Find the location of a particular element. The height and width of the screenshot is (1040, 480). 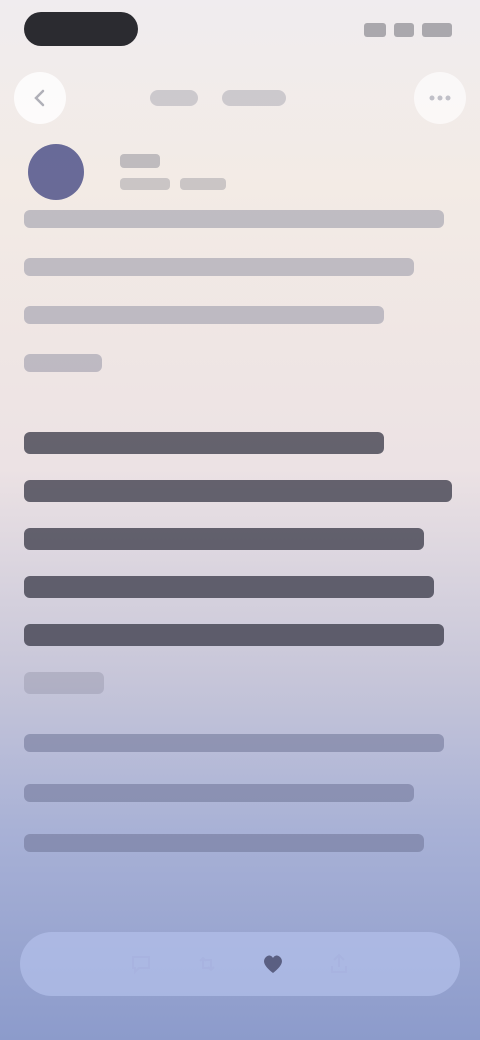

reply-icon is located at coordinates (141, 965).